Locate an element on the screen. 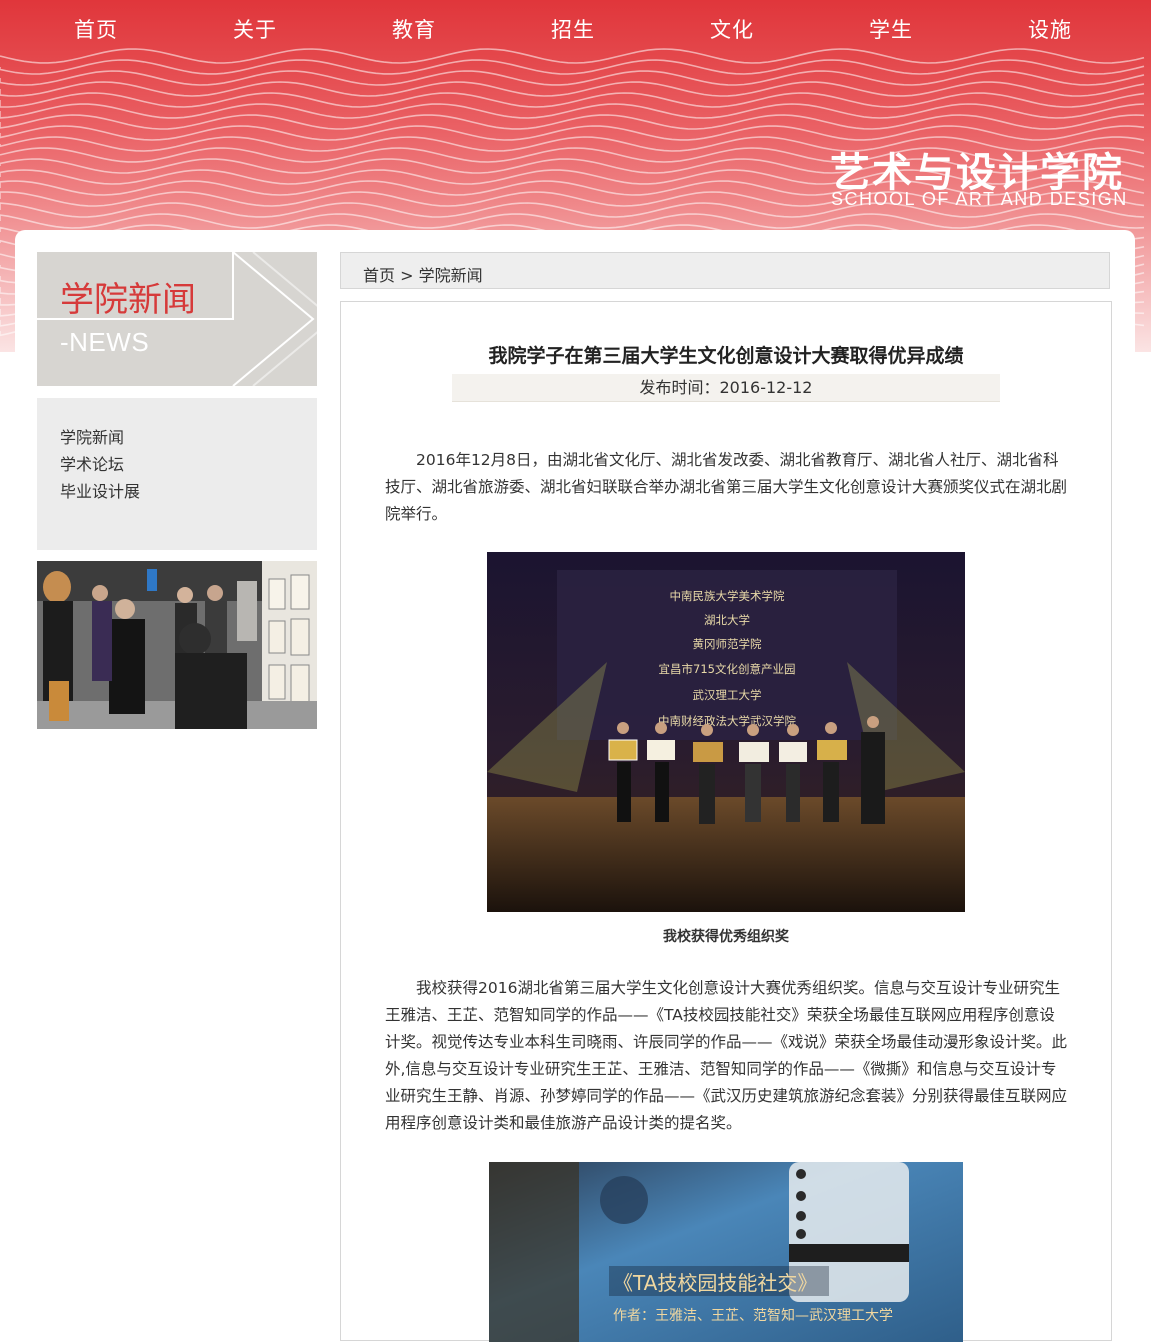 The height and width of the screenshot is (1342, 1151). screen-line-6: 中南财经政法大学武汉学院 is located at coordinates (727, 721).